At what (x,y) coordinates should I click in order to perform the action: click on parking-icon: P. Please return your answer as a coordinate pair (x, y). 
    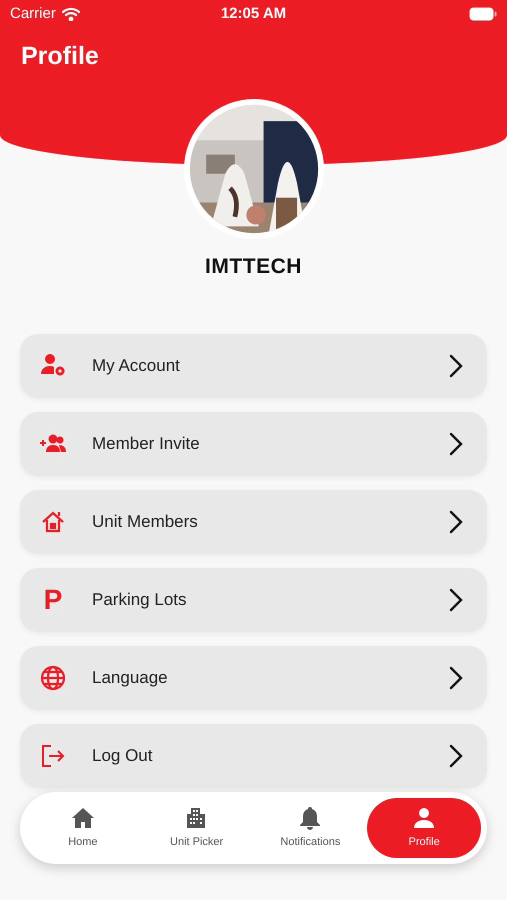
    Looking at the image, I should click on (53, 600).